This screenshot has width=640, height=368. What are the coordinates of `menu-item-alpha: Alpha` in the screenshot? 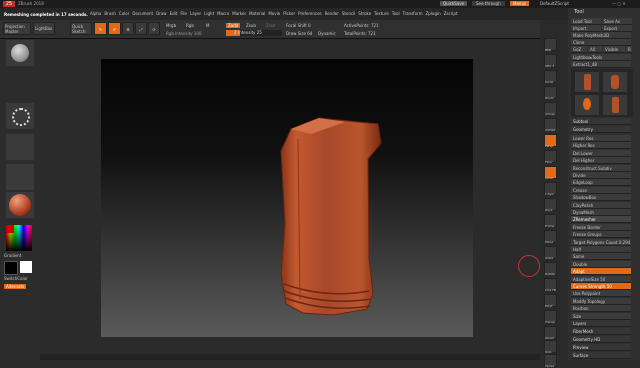 It's located at (95, 13).